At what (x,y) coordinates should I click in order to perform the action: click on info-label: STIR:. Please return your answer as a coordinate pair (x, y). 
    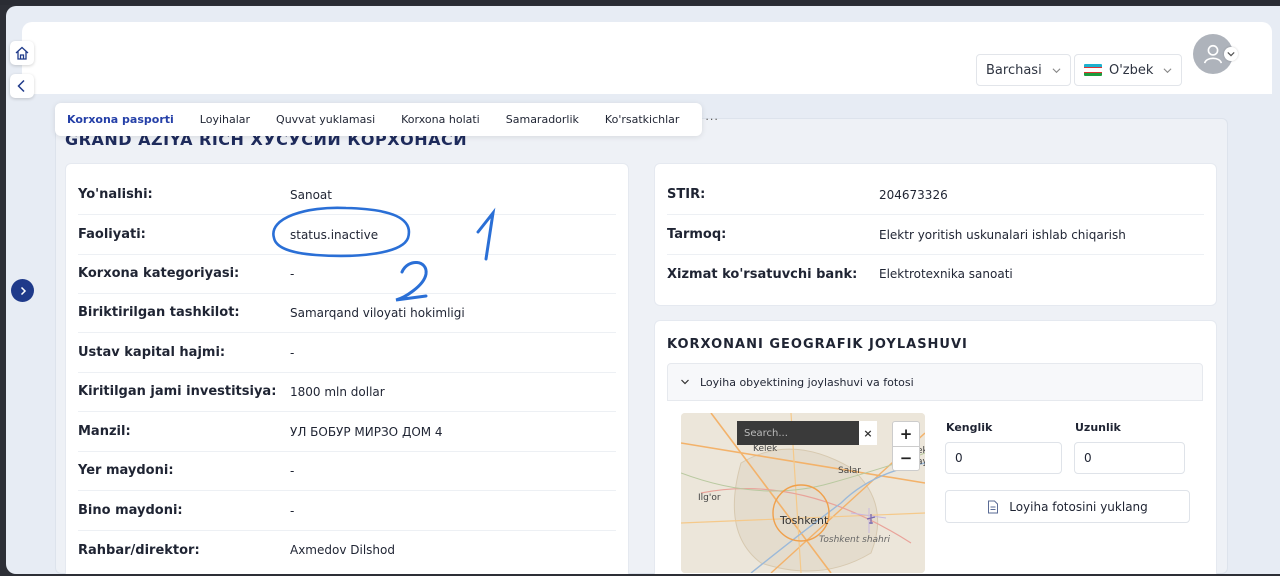
    Looking at the image, I should click on (686, 194).